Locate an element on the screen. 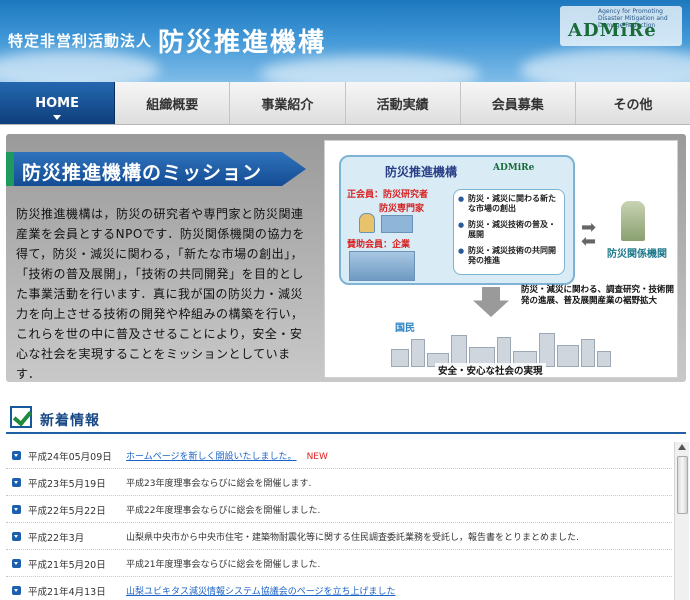 This screenshot has width=690, height=600. support-member-label: 賛助会員：企業 is located at coordinates (379, 245).